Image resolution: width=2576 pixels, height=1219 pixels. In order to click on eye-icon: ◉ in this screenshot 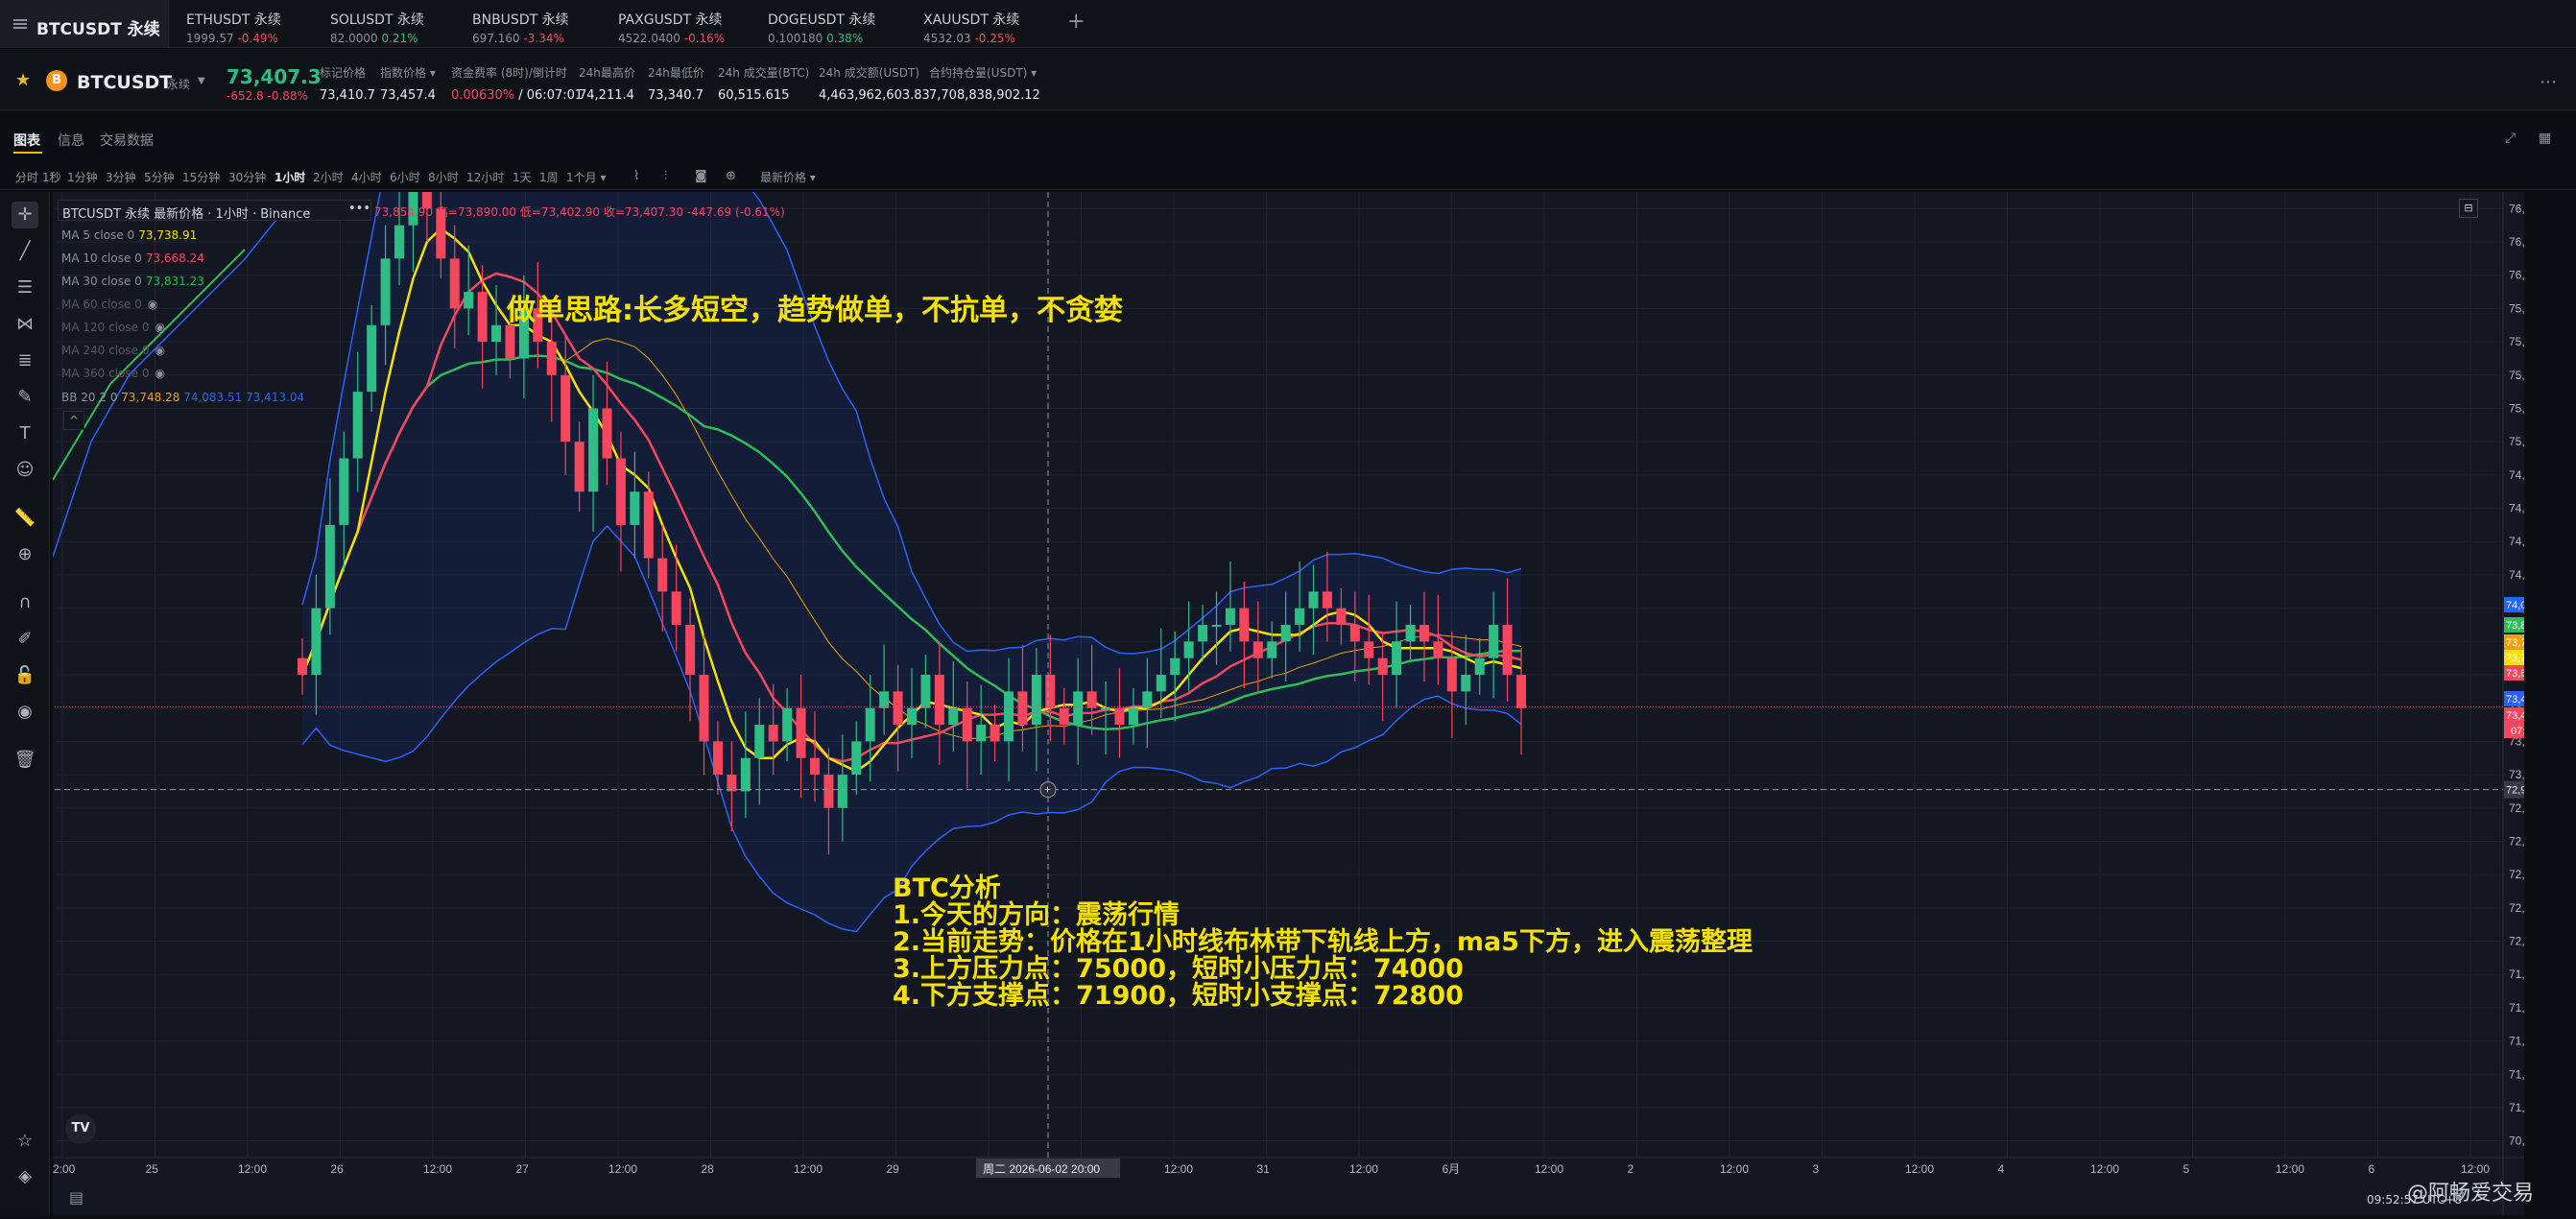, I will do `click(25, 712)`.